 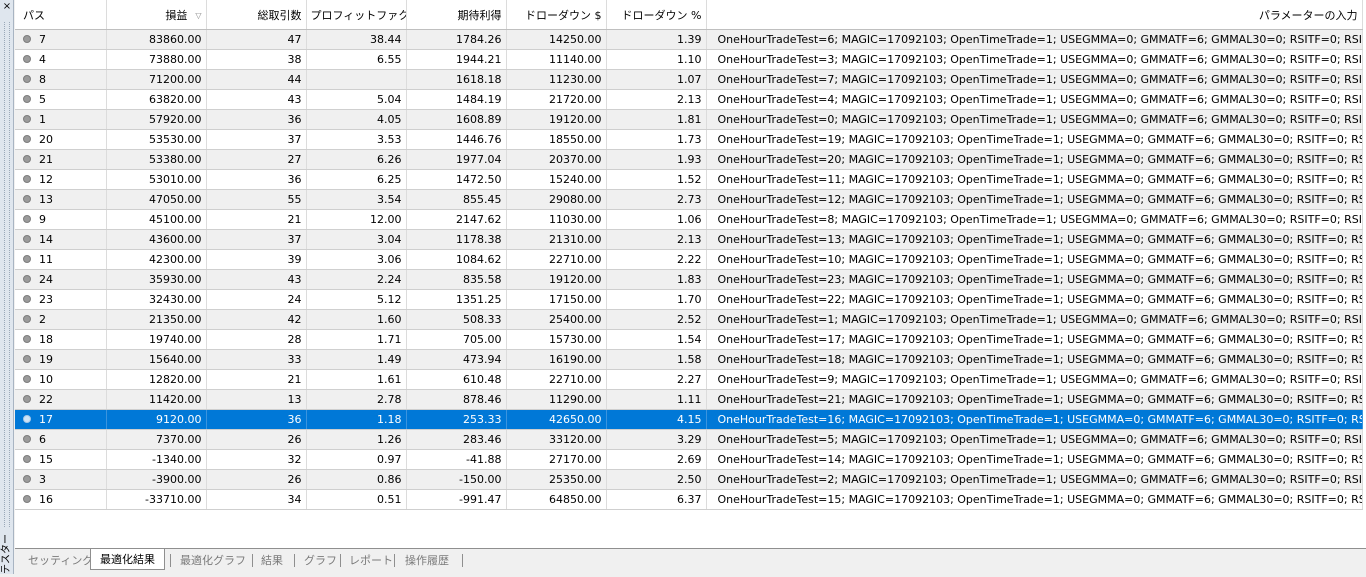 What do you see at coordinates (46, 139) in the screenshot?
I see `pass-number: 20` at bounding box center [46, 139].